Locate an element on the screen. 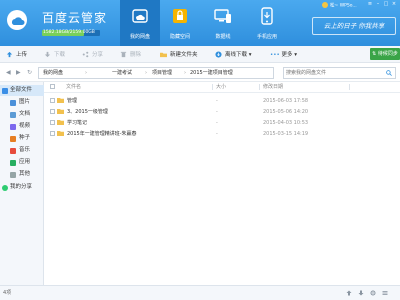  file-list-header: 文件名 大小 修改日期 is located at coordinates (222, 87).